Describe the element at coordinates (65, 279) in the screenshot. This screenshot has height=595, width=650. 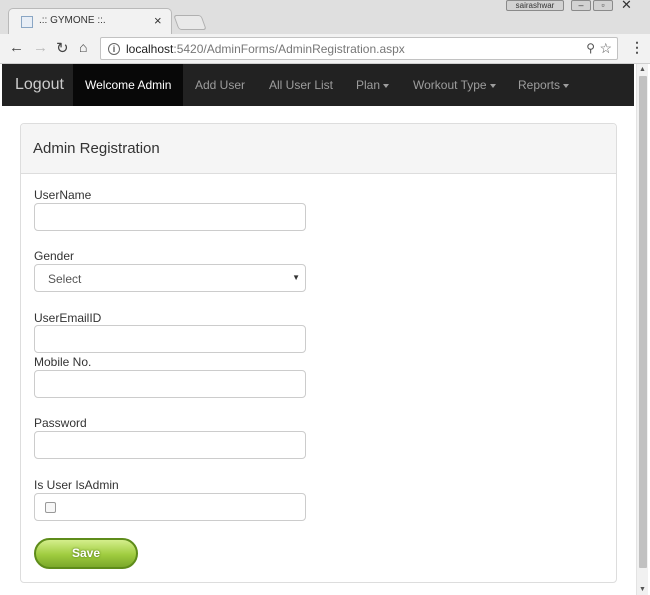
I see `gender-selected-value: Select` at that location.